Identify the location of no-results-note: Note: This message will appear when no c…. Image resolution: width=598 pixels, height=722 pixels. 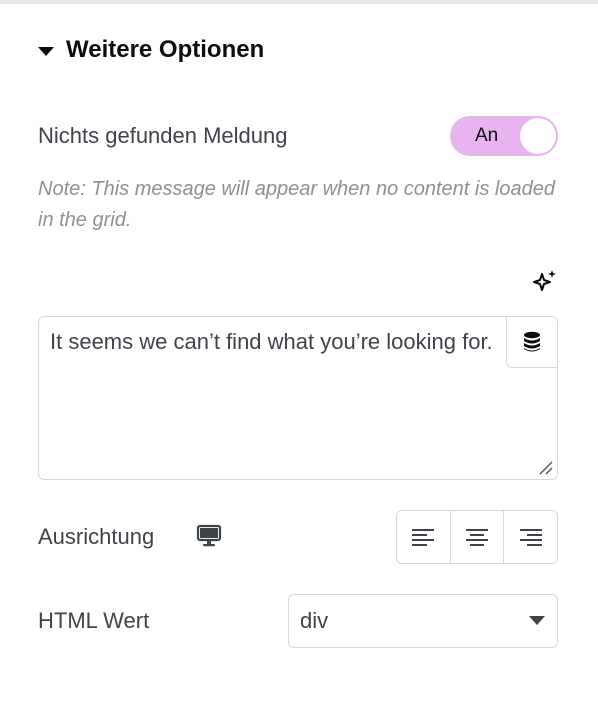
(296, 204).